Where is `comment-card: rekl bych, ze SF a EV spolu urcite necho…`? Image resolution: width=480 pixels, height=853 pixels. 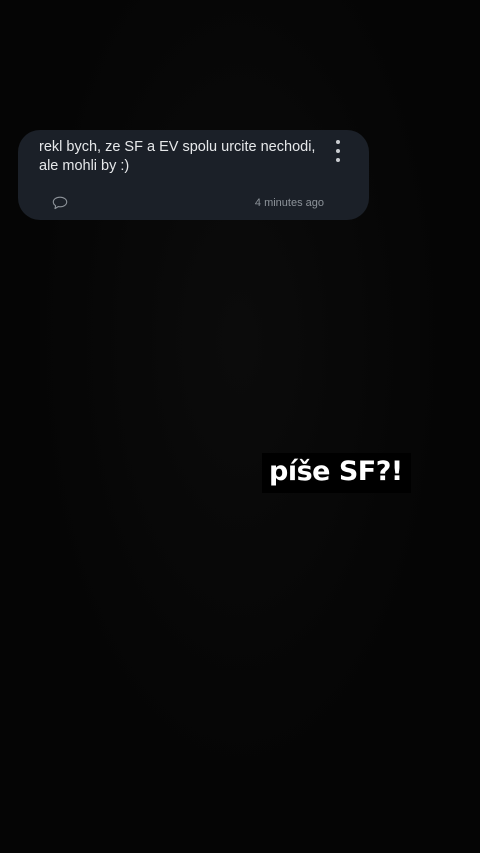 comment-card: rekl bych, ze SF a EV spolu urcite necho… is located at coordinates (193, 175).